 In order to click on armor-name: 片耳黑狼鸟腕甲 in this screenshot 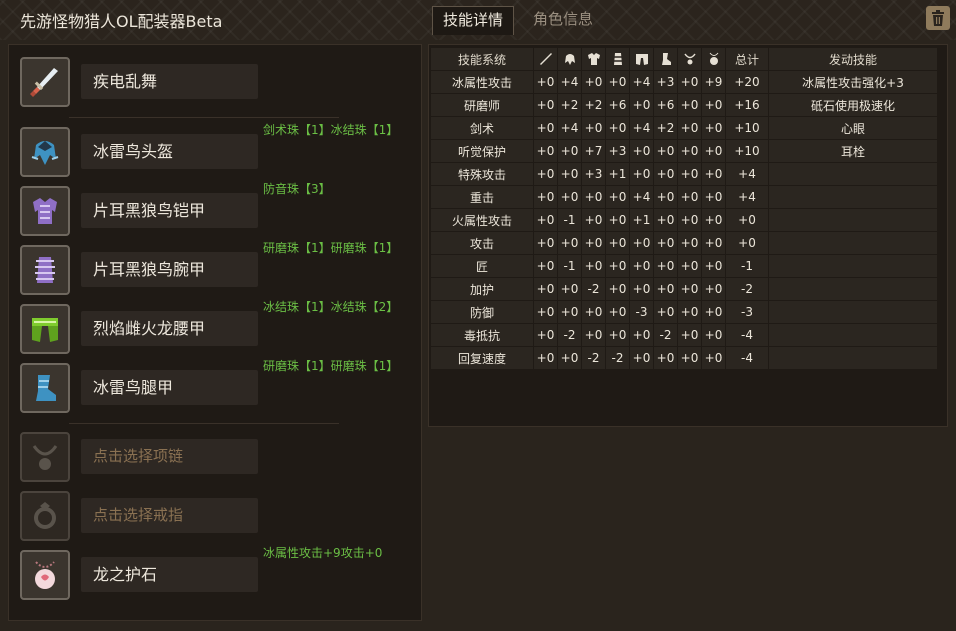, I will do `click(169, 269)`.